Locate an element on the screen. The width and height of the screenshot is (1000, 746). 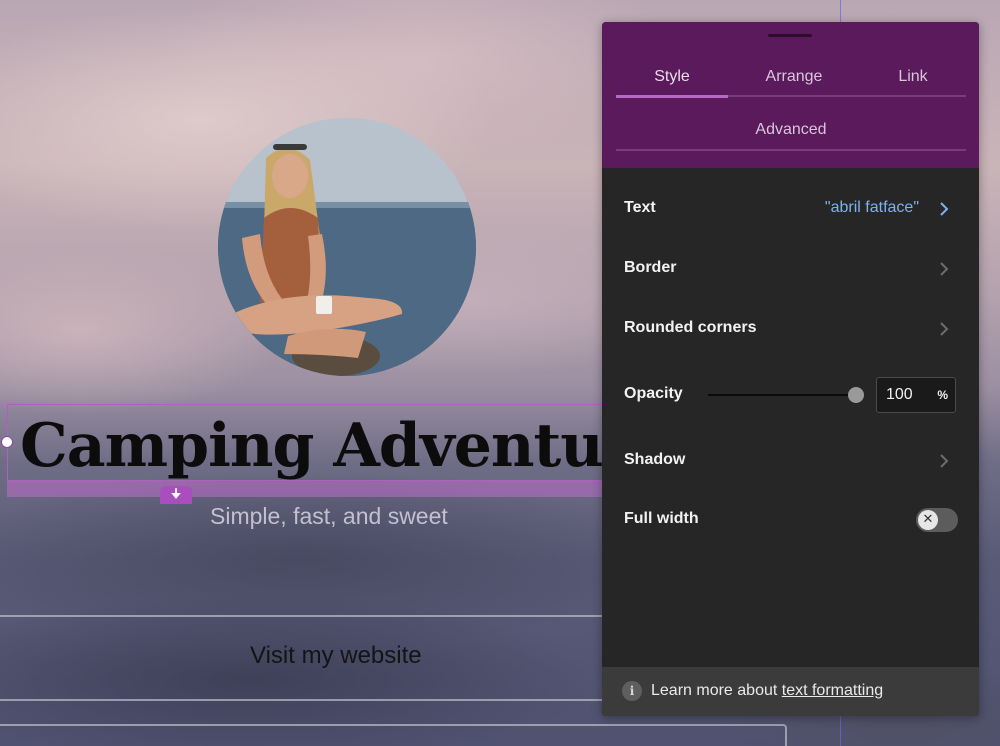
row-opacity-label: Opacity is located at coordinates (653, 393).